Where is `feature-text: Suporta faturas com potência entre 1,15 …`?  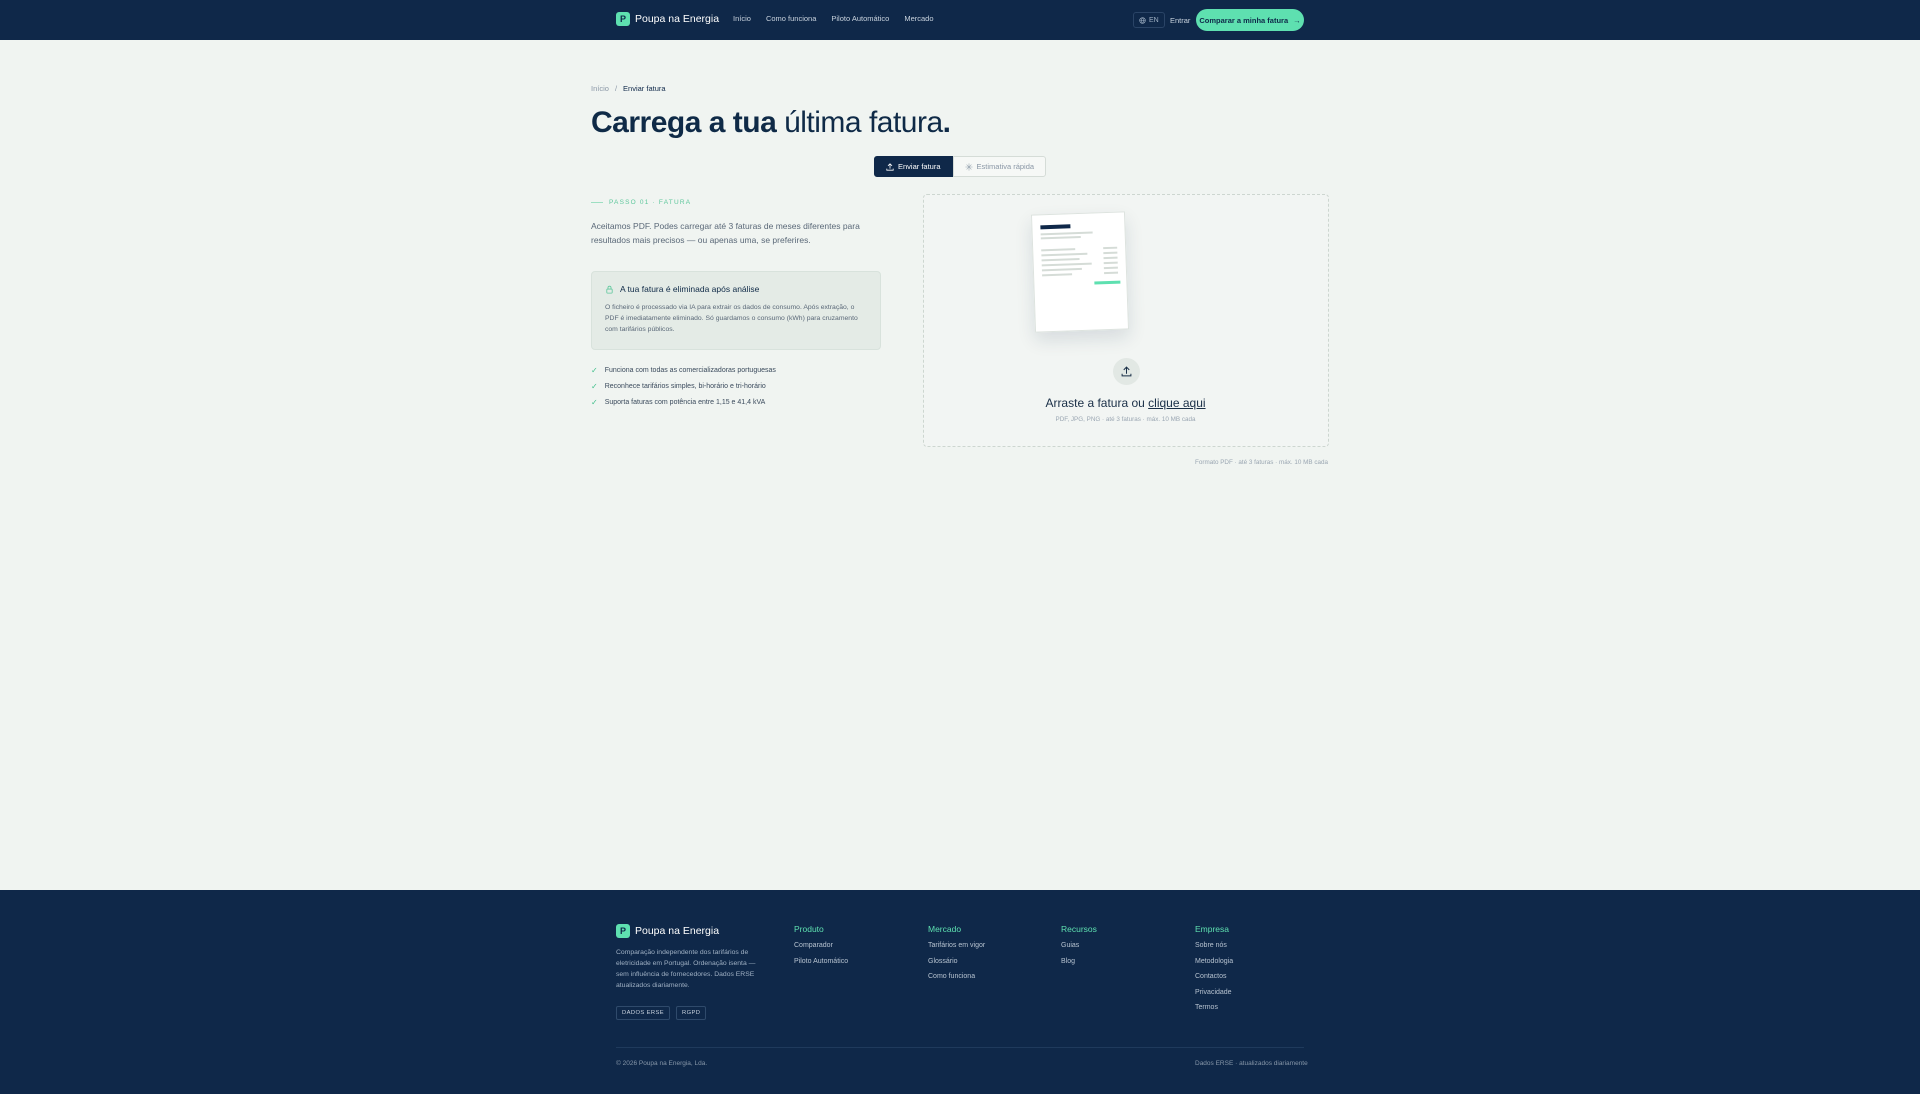 feature-text: Suporta faturas com potência entre 1,15 … is located at coordinates (685, 402).